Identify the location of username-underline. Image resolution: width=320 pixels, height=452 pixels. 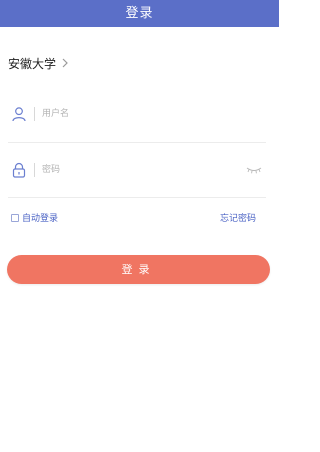
(137, 142).